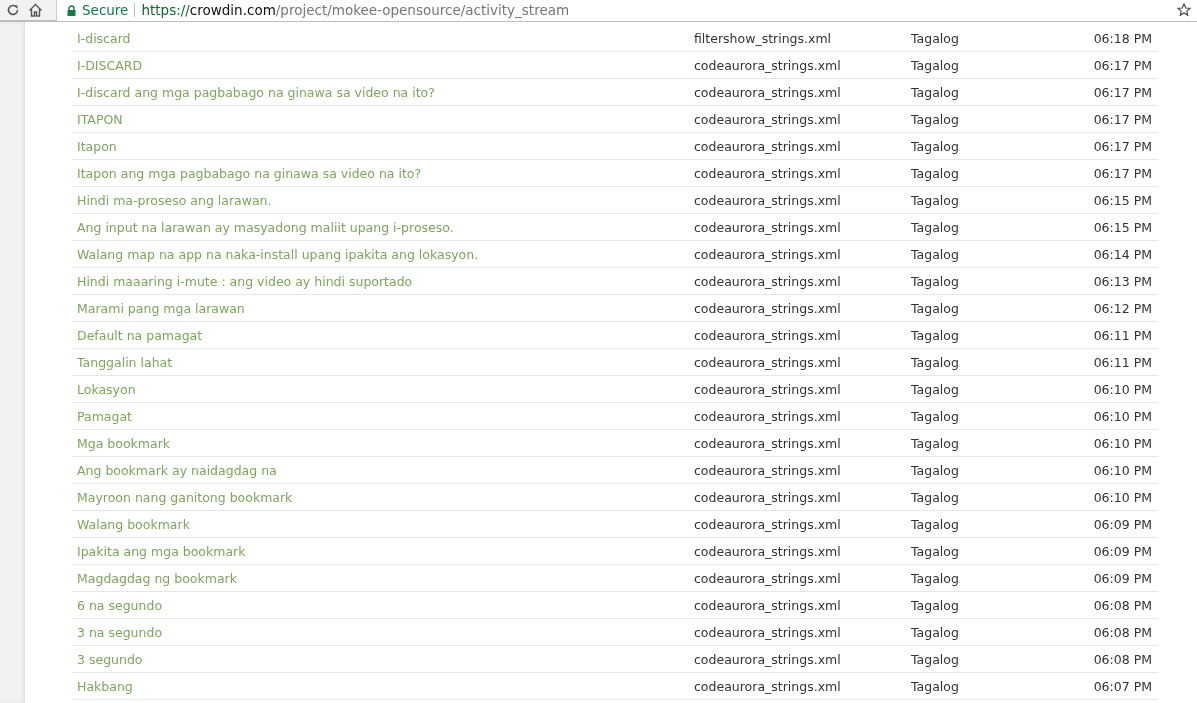 The image size is (1197, 703). I want to click on translation-link: Mayroon nang ganitong bookmark, so click(385, 497).